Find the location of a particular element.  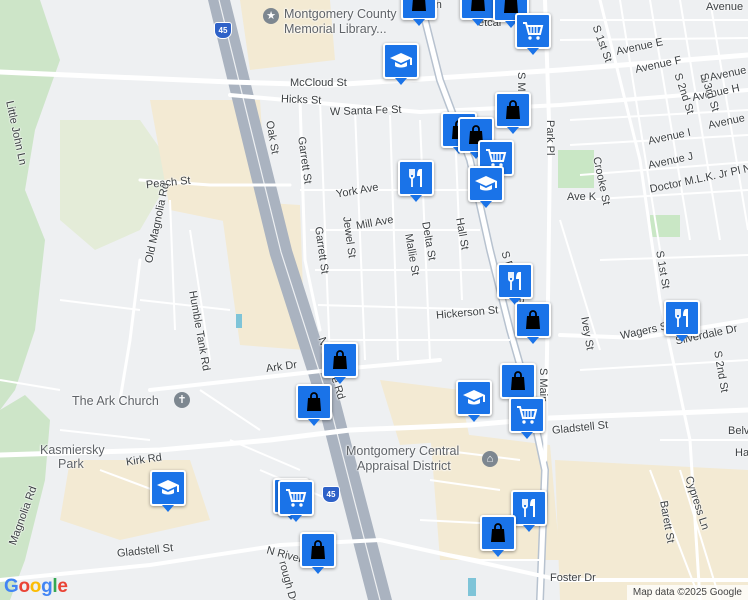

park-label-1: Kasmiersky is located at coordinates (72, 450).